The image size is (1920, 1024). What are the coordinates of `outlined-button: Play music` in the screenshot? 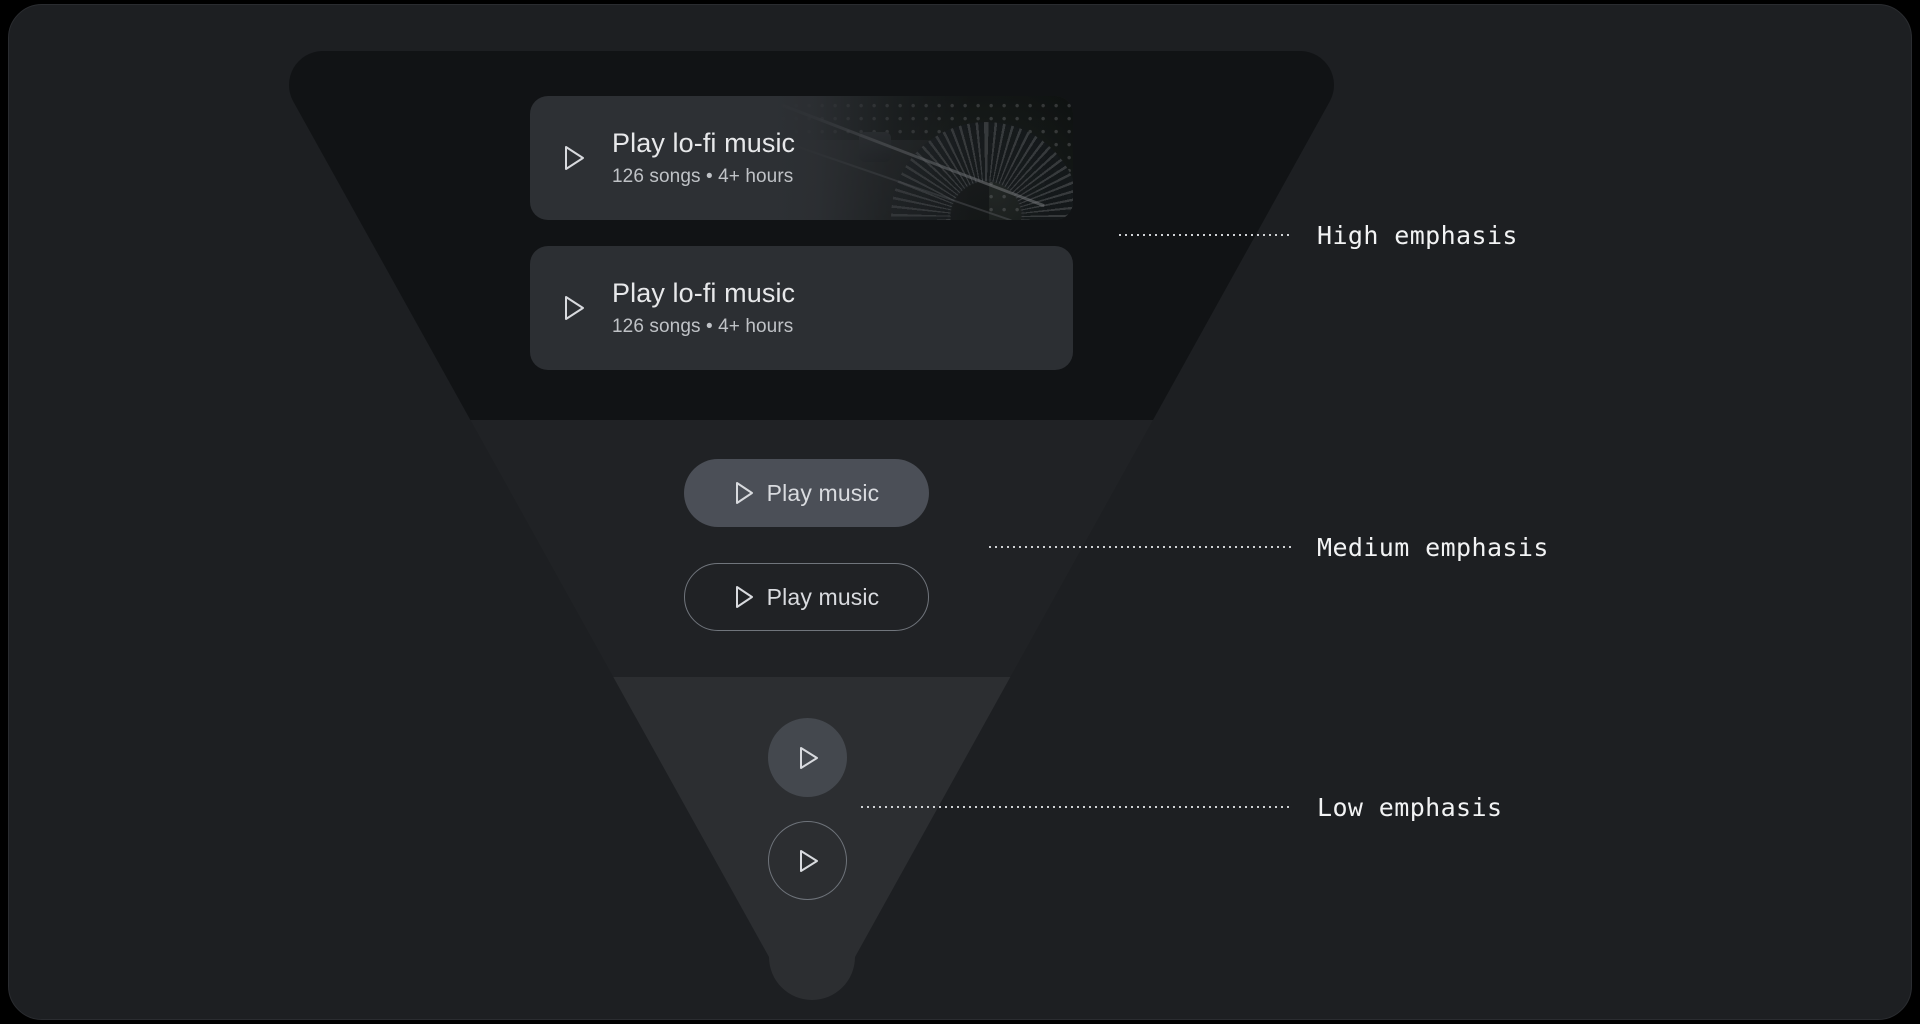 It's located at (806, 597).